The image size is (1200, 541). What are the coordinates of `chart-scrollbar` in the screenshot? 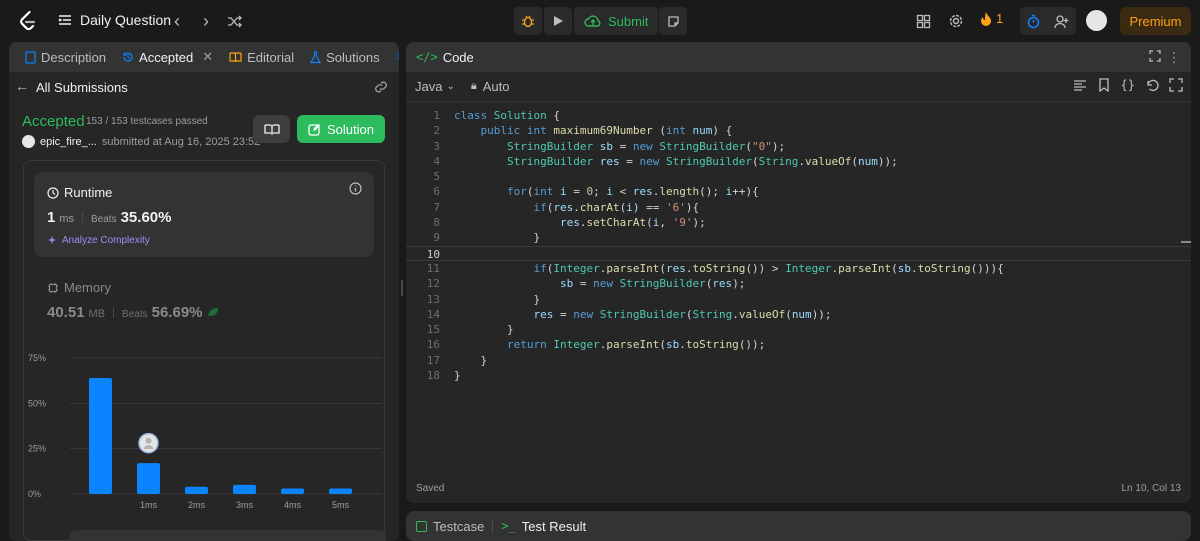 It's located at (228, 535).